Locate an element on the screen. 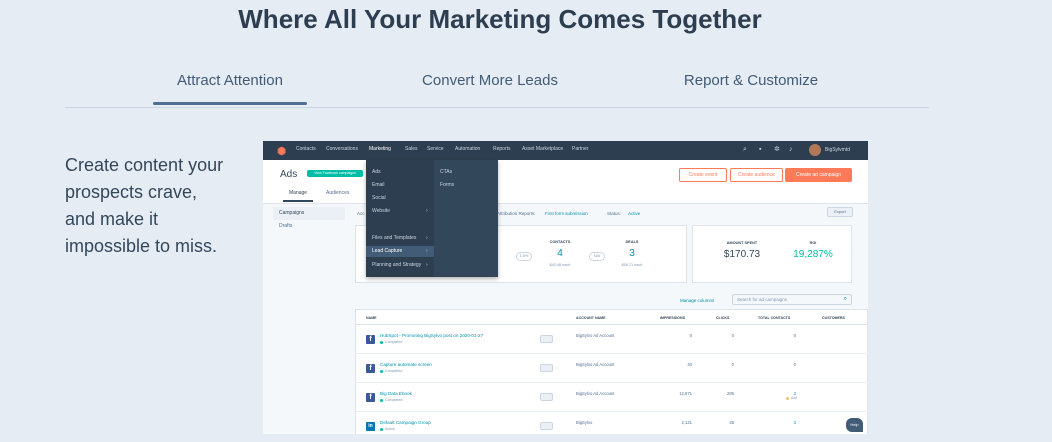  marketplace-icon: ▪ is located at coordinates (762, 149).